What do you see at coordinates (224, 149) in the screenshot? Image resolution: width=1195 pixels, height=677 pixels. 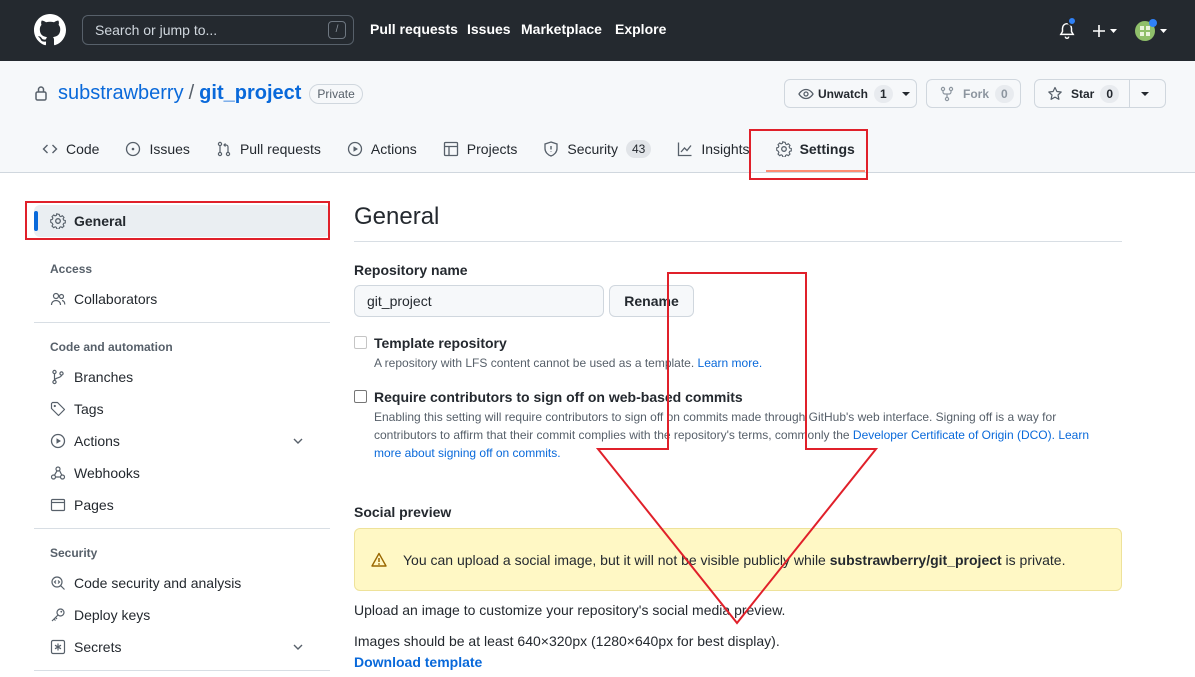 I see `pull-request-icon` at bounding box center [224, 149].